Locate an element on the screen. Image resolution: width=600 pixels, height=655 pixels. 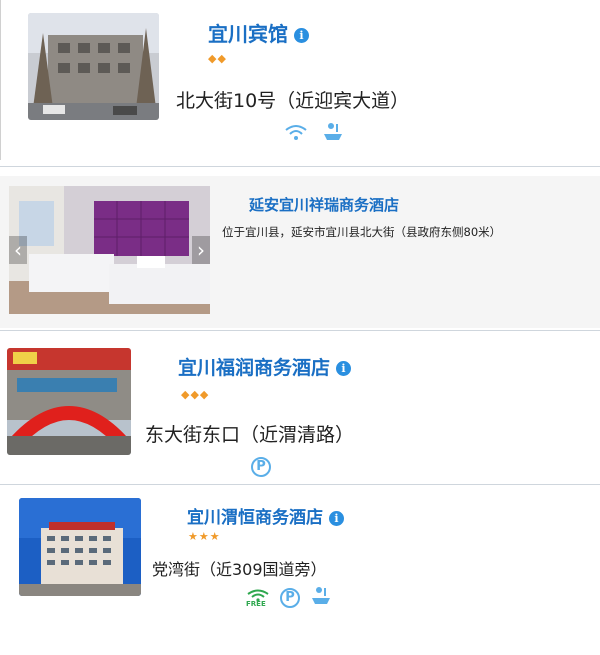
hotel-photo-carousel: ‹ › is located at coordinates (109, 250).